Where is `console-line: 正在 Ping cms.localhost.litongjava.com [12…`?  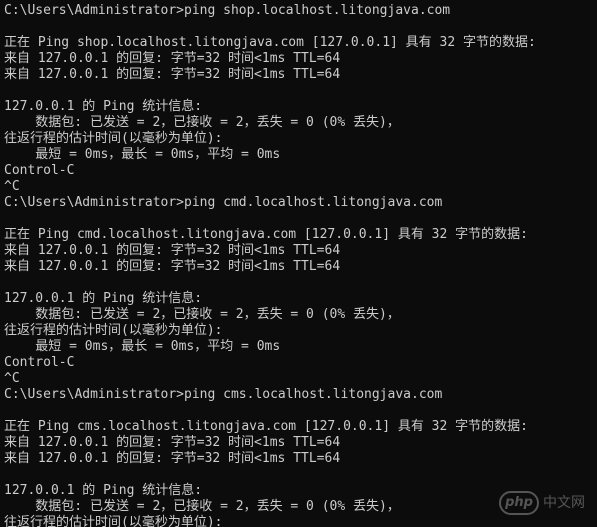 console-line: 正在 Ping cms.localhost.litongjava.com [12… is located at coordinates (266, 426).